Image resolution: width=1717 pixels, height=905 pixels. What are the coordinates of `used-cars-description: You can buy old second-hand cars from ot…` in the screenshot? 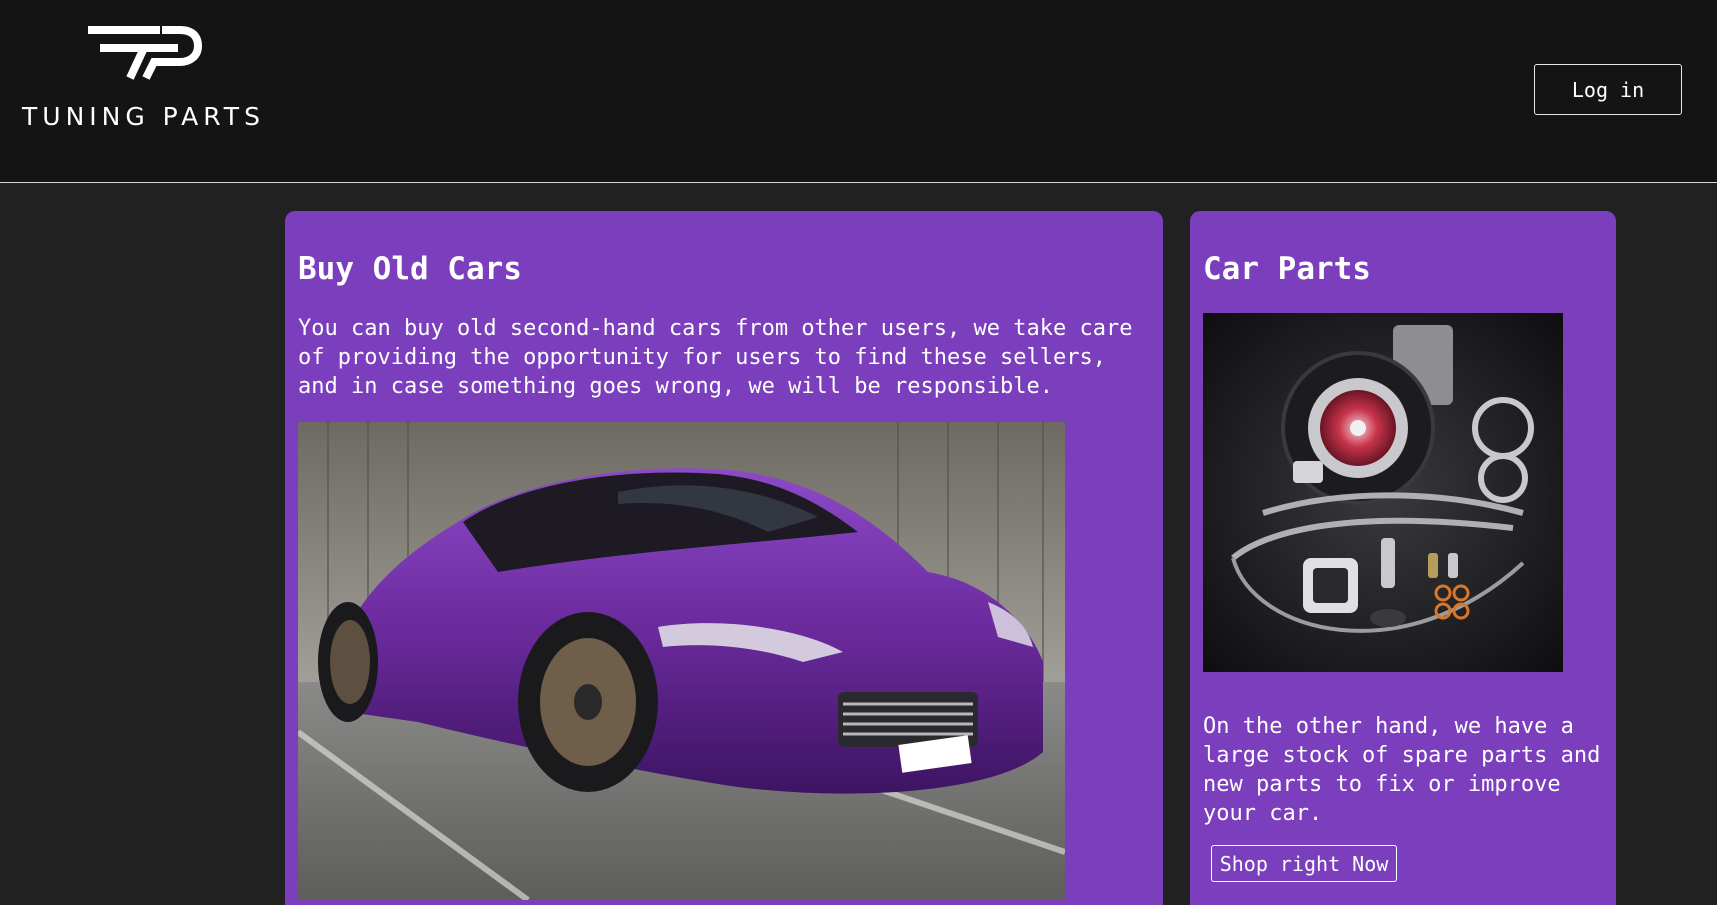 It's located at (715, 357).